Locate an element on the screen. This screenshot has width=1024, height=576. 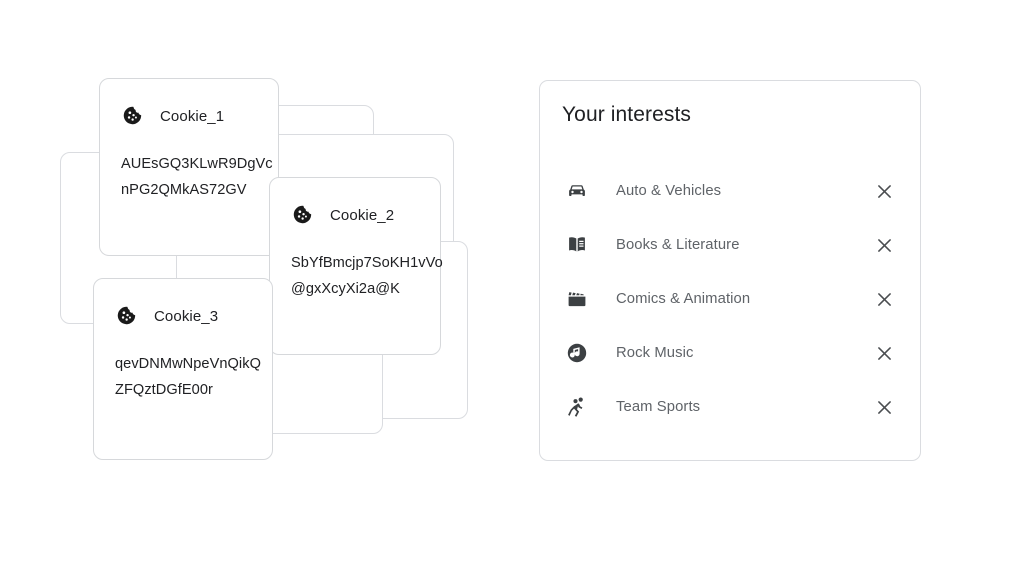
interest-row: Comics & Animation is located at coordinates (730, 299).